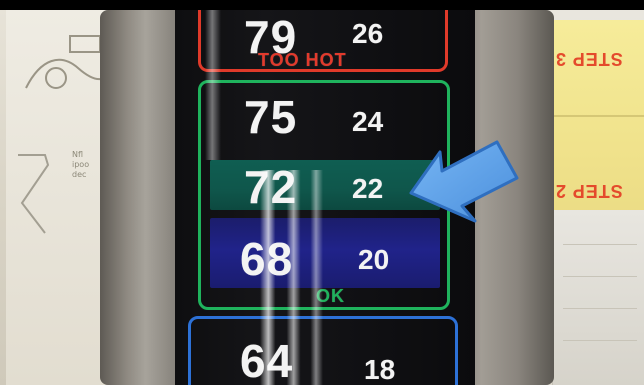 This screenshot has height=385, width=644. What do you see at coordinates (589, 191) in the screenshot?
I see `card-step-2-label: STEP 2` at bounding box center [589, 191].